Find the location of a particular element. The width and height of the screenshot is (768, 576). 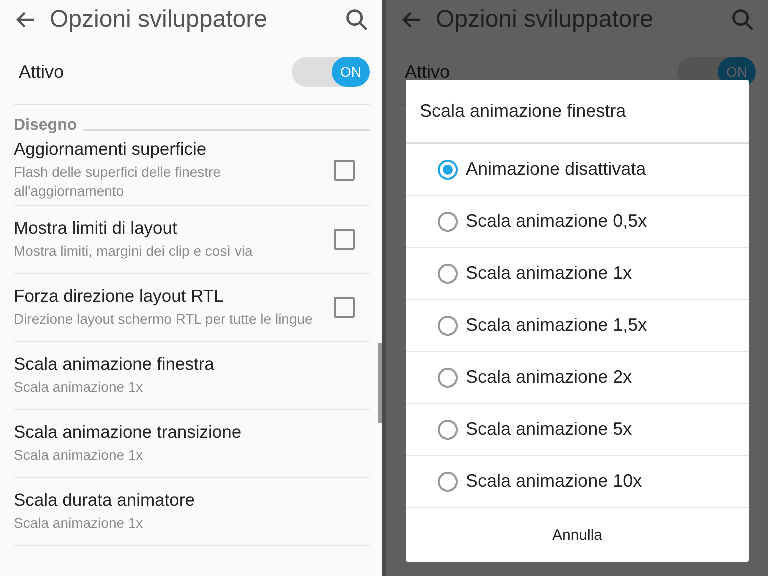

setting-title: Mostra limiti di layout is located at coordinates (96, 228).